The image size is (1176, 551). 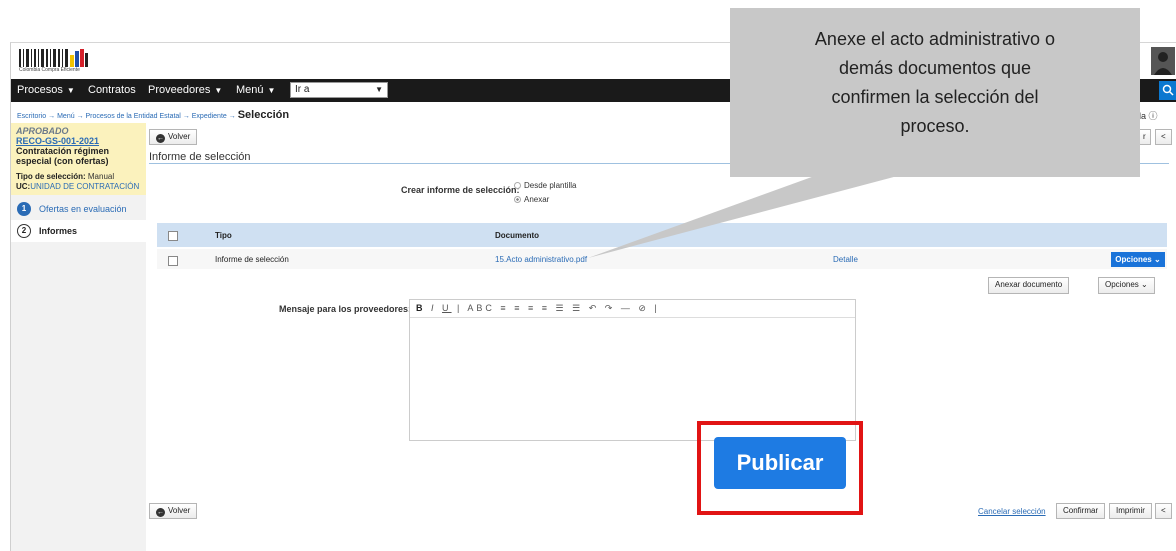 I want to click on callout-line: proceso., so click(x=935, y=126).